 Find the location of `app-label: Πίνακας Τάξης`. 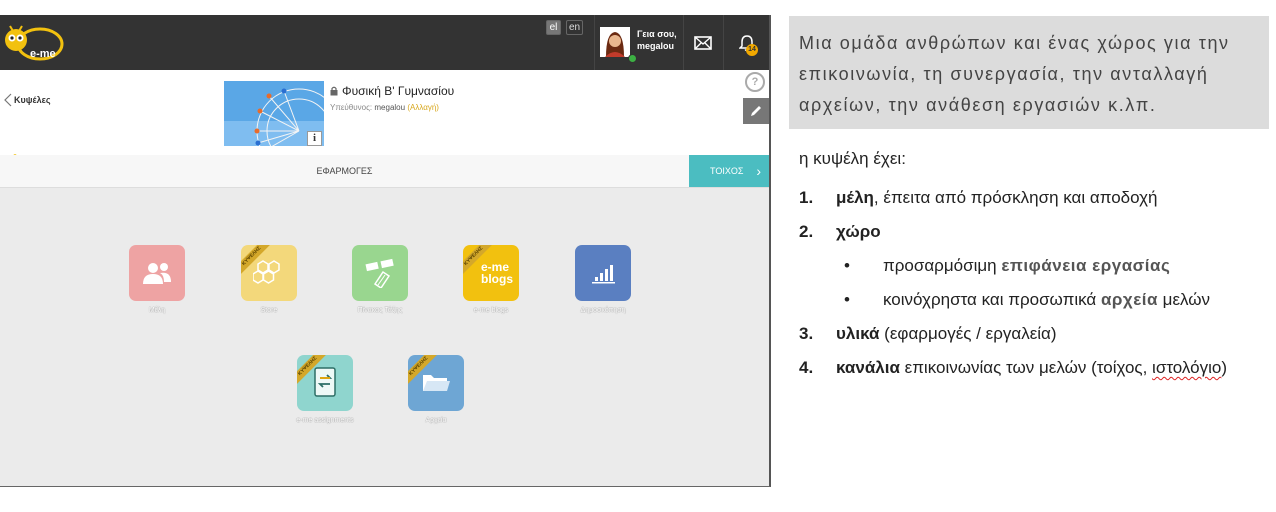

app-label: Πίνακας Τάξης is located at coordinates (380, 310).